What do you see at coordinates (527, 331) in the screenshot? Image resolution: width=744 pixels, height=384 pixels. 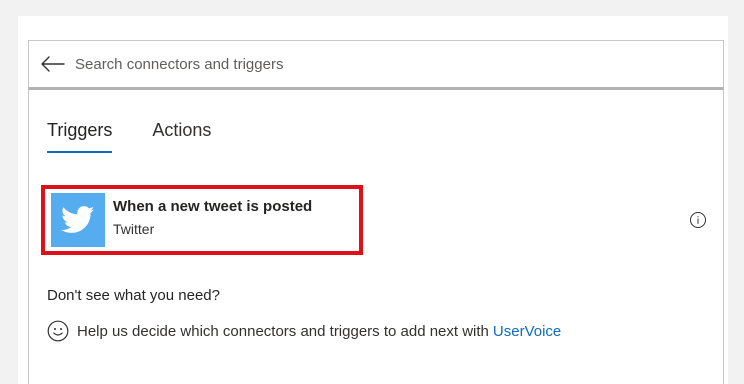 I see `uservoice-link: UserVoice` at bounding box center [527, 331].